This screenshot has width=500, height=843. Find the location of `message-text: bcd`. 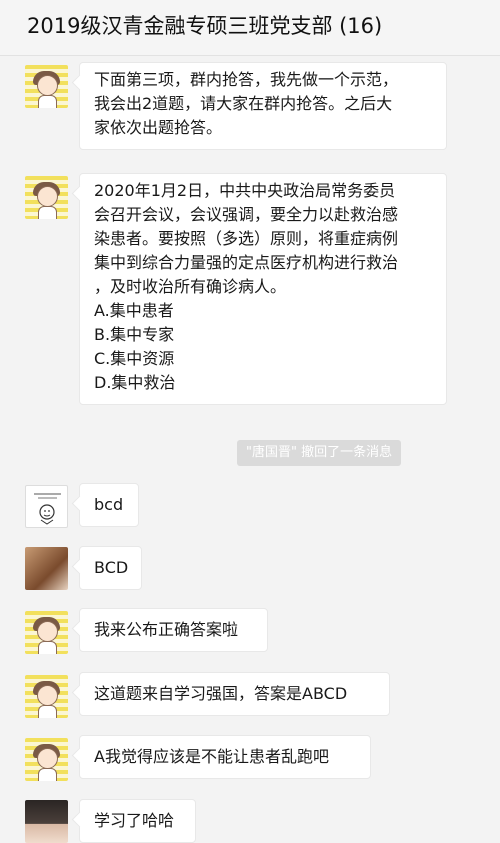

message-text: bcd is located at coordinates (109, 504).